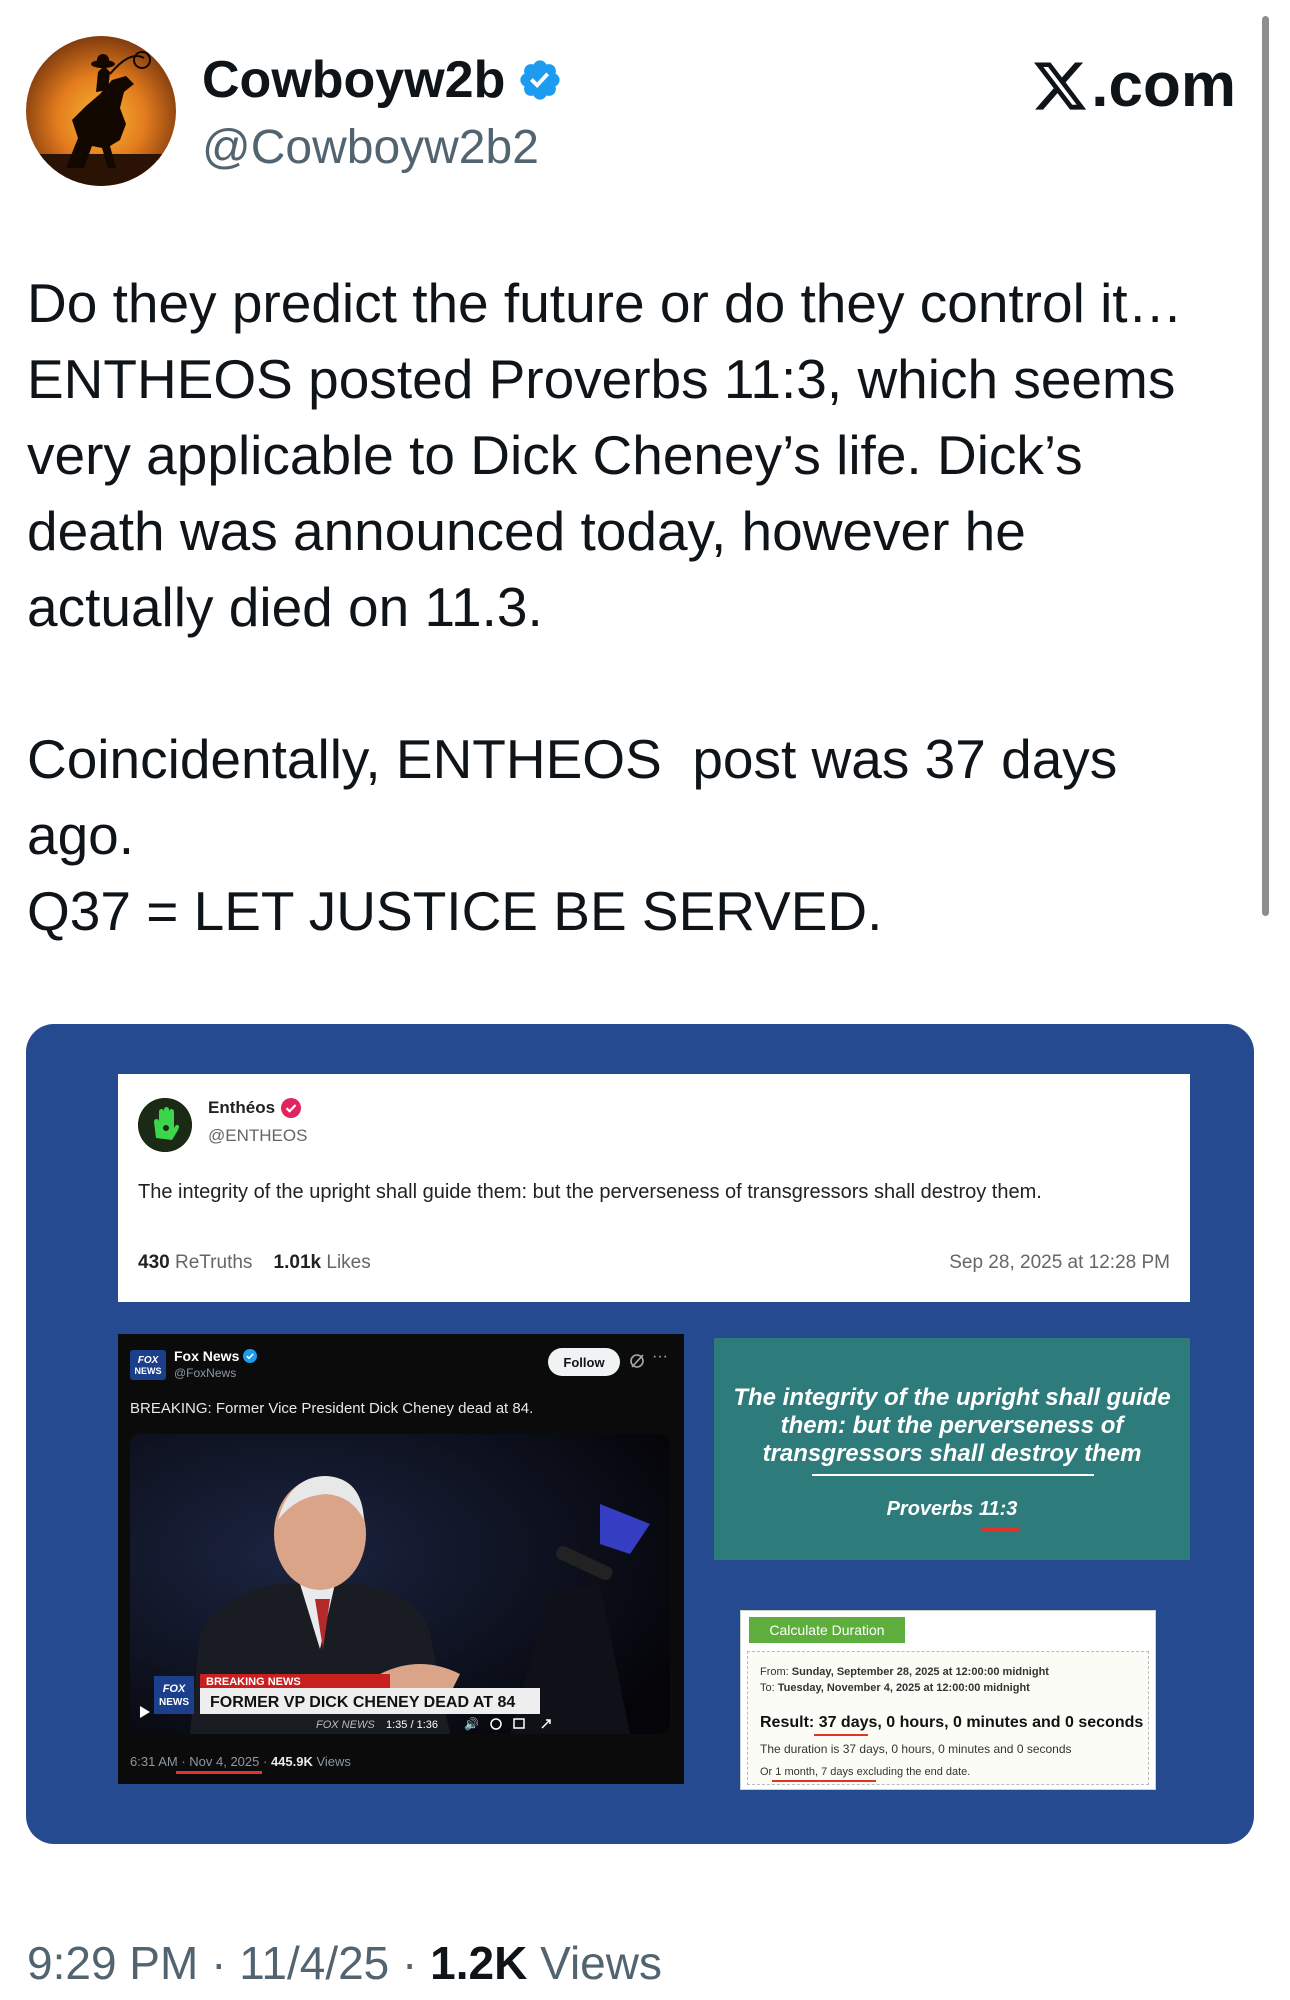 The width and height of the screenshot is (1290, 2000). What do you see at coordinates (253, 1682) in the screenshot?
I see `breaking-news-banner: BREAKING NEWS` at bounding box center [253, 1682].